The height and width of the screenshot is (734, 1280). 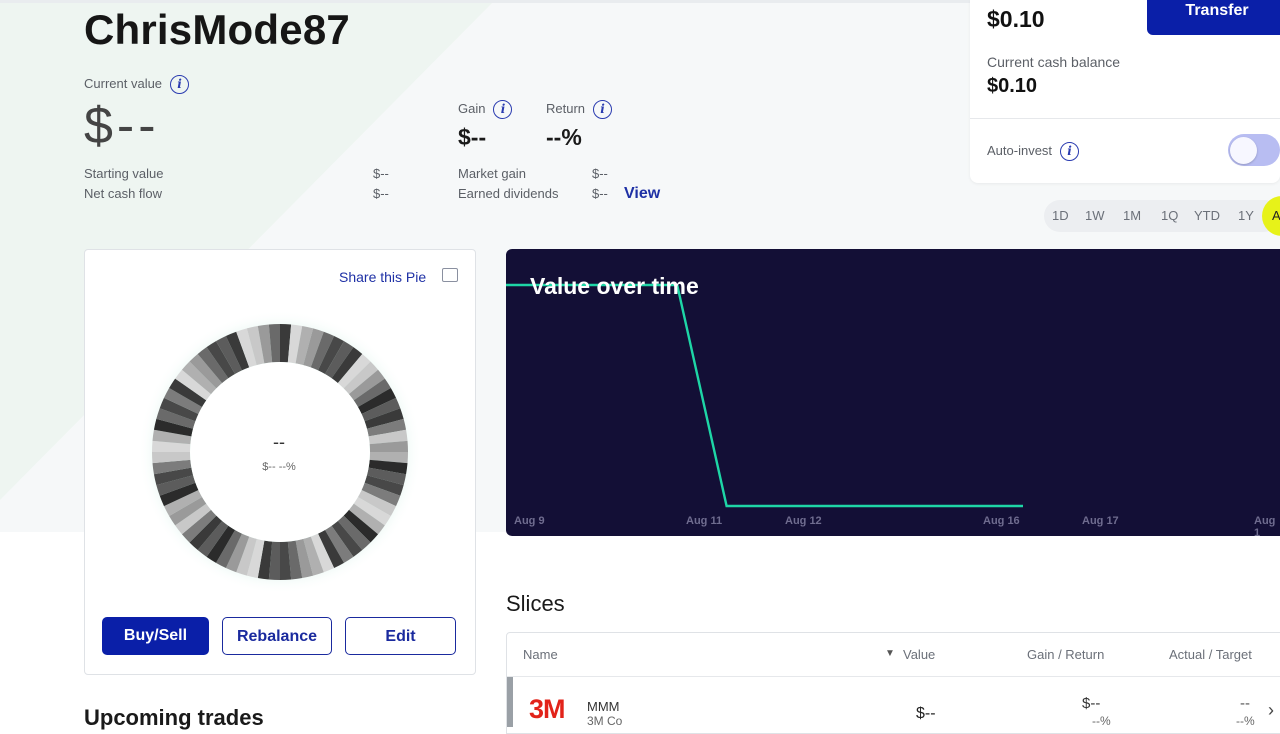 I want to click on range-1d: 1D, so click(x=1060, y=215).